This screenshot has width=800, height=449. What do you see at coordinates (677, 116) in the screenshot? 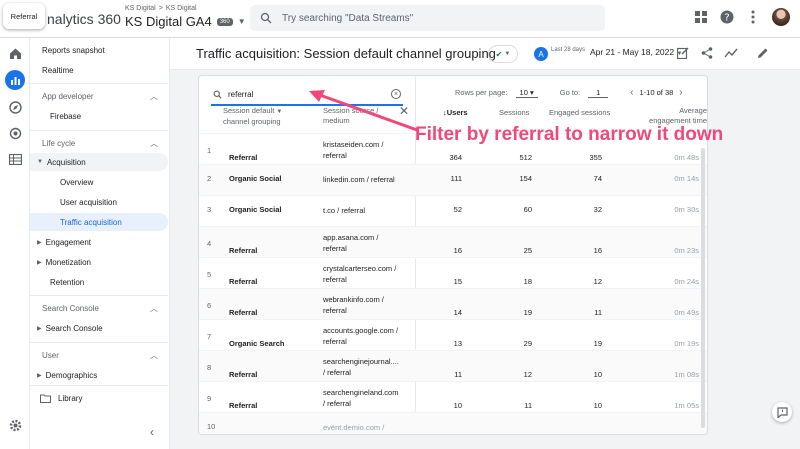
I see `column-header-avg-engagement-time: Average engagement time` at bounding box center [677, 116].